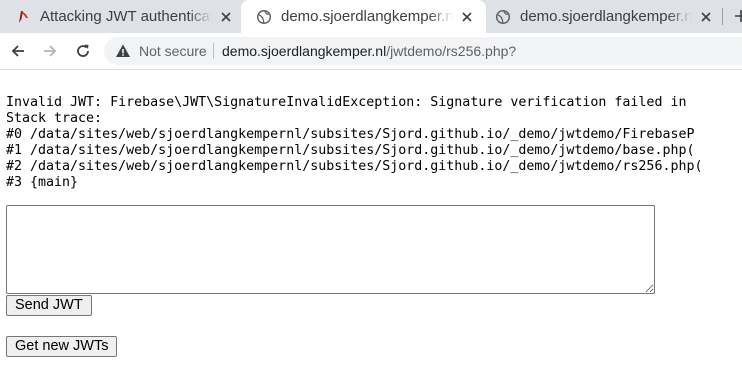 This screenshot has height=377, width=742. I want to click on url-host: demo.sjoerdlangkemper.nl, so click(304, 51).